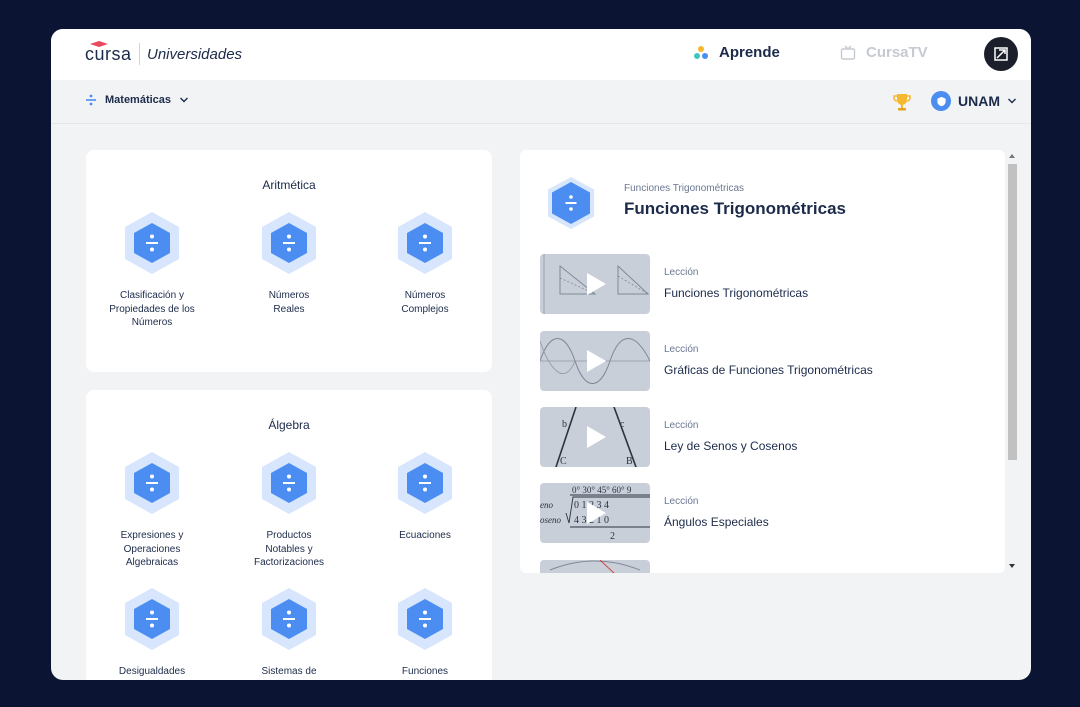 The width and height of the screenshot is (1080, 707). I want to click on trophy-icon, so click(902, 102).